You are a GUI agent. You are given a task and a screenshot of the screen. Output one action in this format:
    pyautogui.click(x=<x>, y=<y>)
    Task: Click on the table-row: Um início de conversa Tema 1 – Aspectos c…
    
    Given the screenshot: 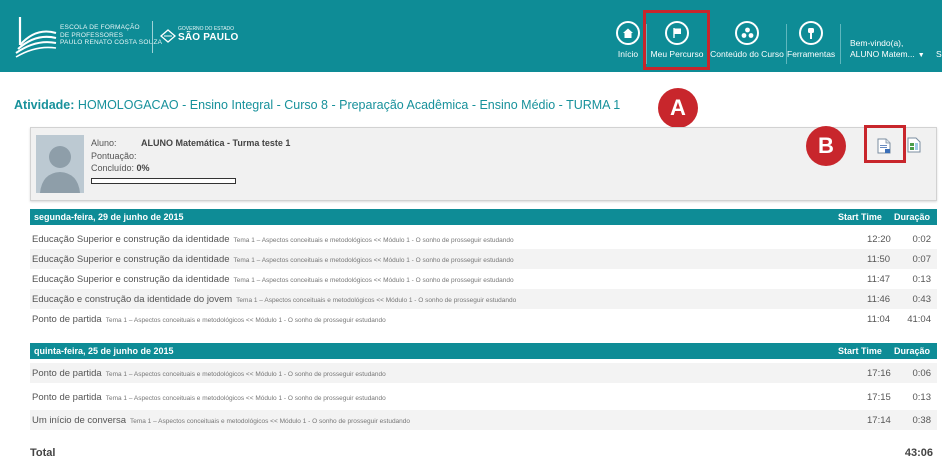 What is the action you would take?
    pyautogui.click(x=483, y=420)
    